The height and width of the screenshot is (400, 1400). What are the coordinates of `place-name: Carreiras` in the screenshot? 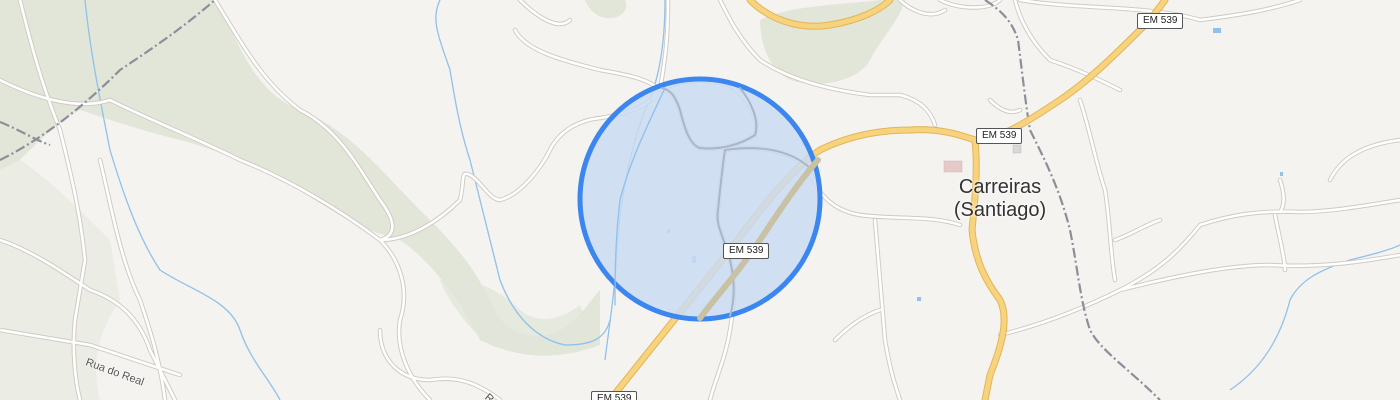 It's located at (1000, 187).